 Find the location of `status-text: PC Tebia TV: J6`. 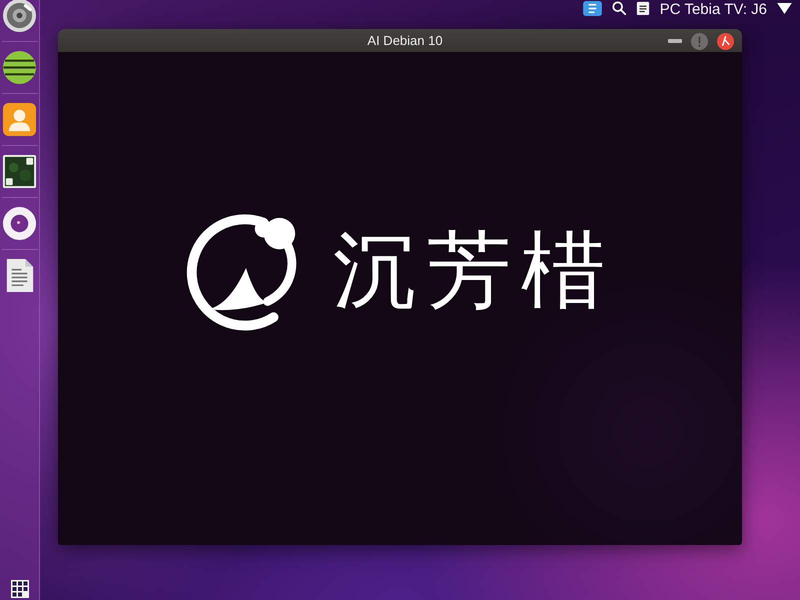

status-text: PC Tebia TV: J6 is located at coordinates (713, 9).